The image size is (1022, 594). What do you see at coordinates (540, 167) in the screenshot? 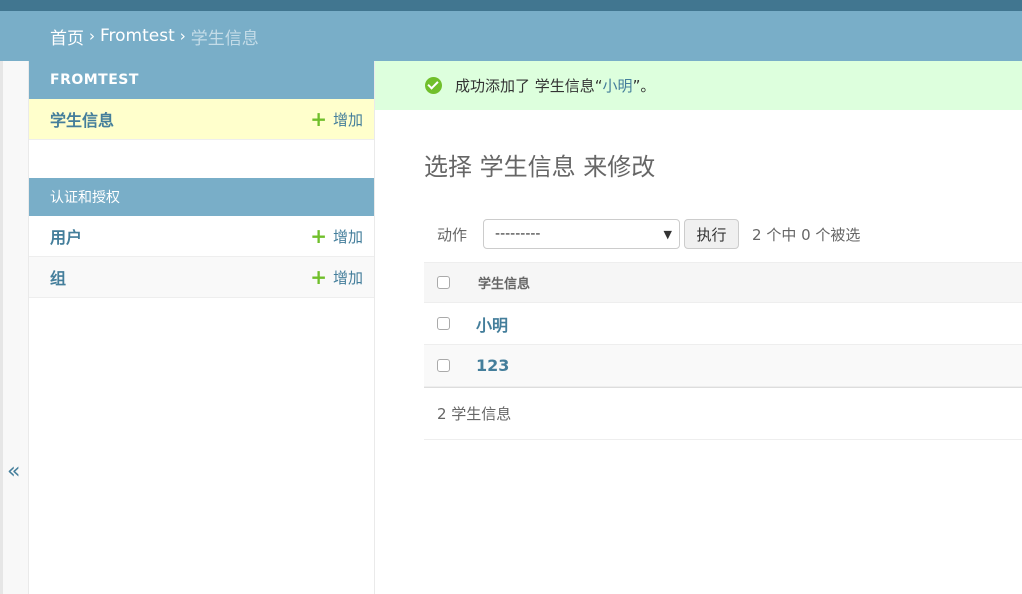
I see `page-title: 选择 学生信息 来修改` at bounding box center [540, 167].